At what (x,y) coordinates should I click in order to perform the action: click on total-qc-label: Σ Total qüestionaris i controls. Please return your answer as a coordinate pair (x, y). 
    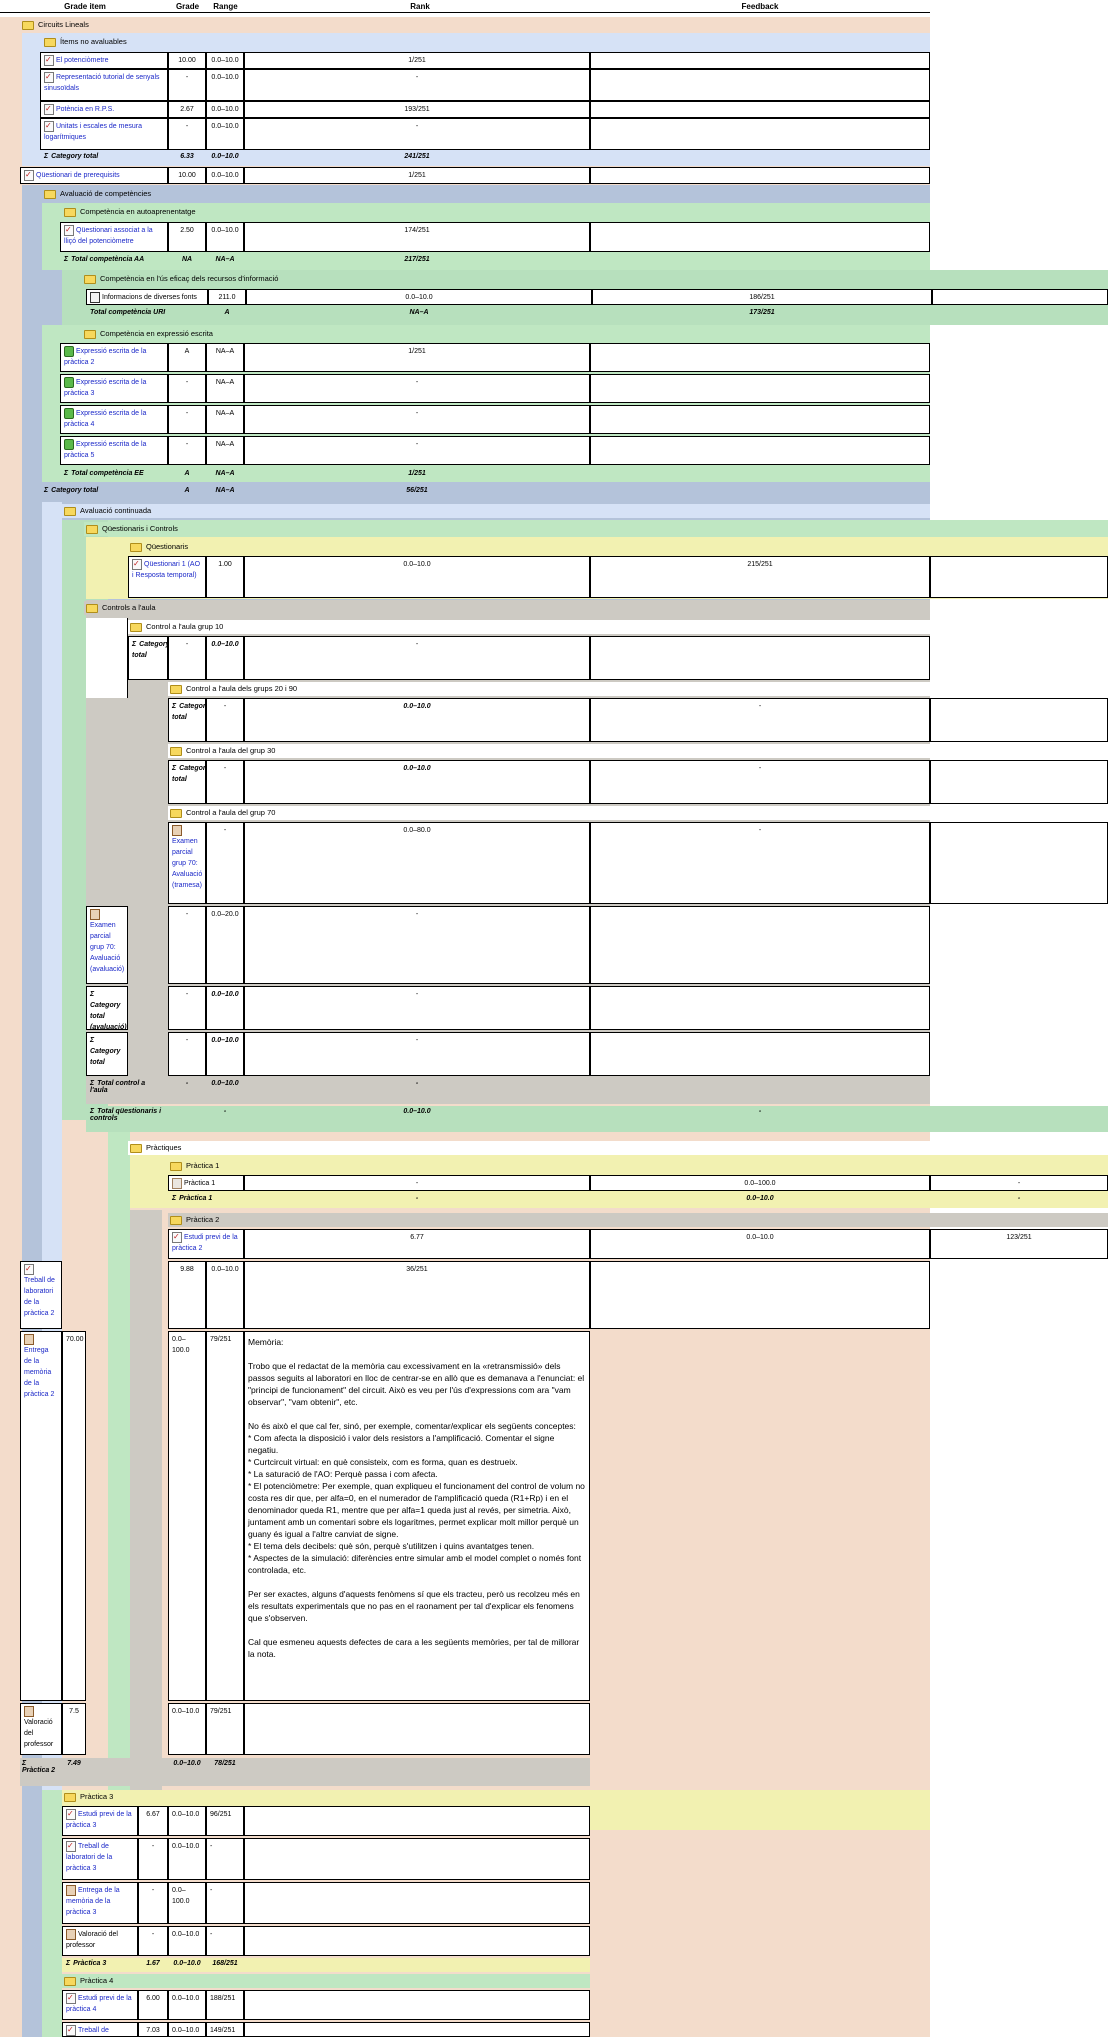
    Looking at the image, I should click on (126, 1115).